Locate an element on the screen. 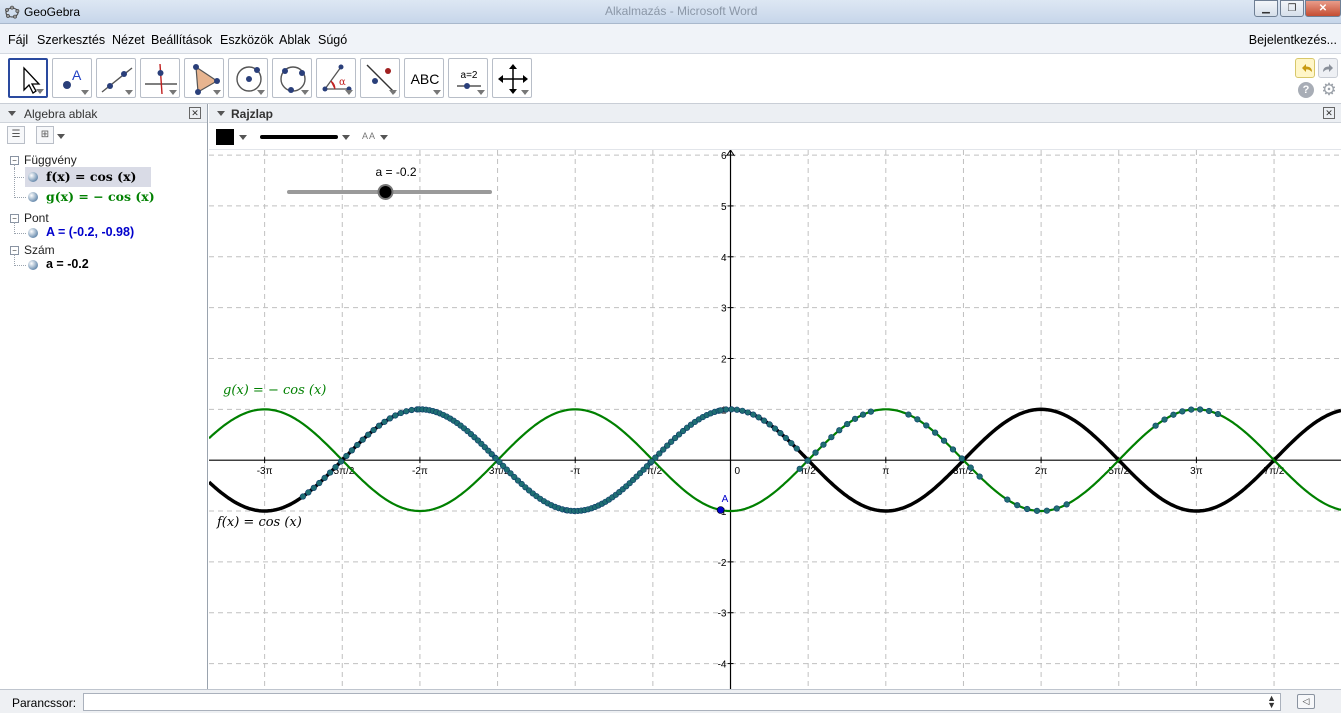 This screenshot has height=713, width=1341. maximize-button: ❐ is located at coordinates (1292, 8).